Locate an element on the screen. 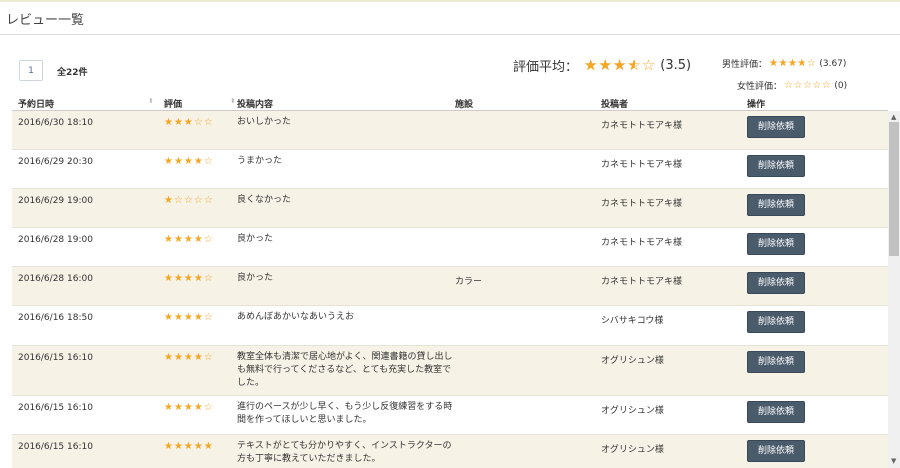  row-date: 2016/6/30 18:10 is located at coordinates (55, 123).